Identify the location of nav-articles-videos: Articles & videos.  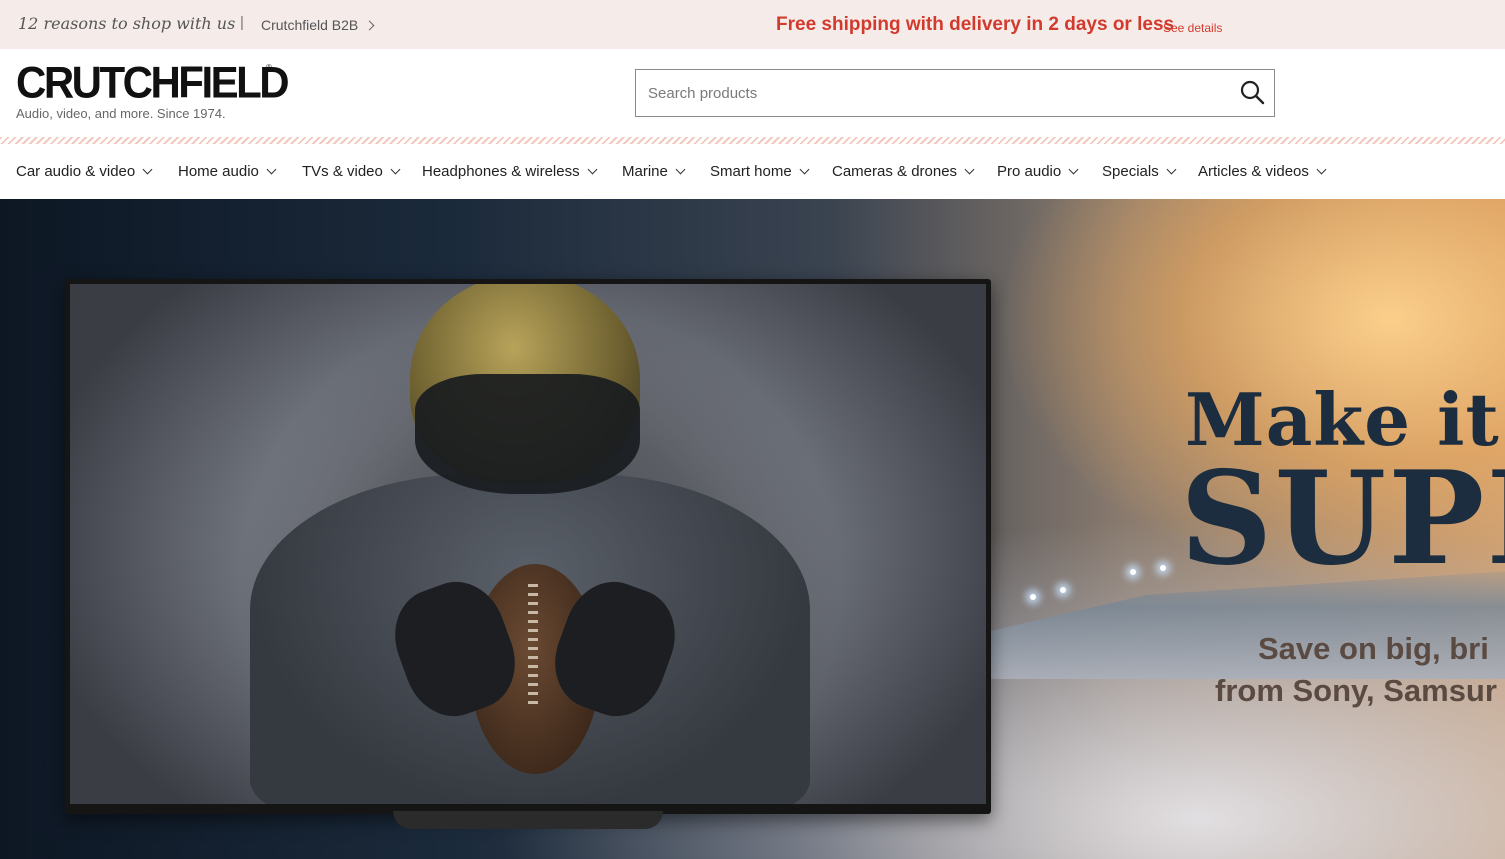
(1262, 171).